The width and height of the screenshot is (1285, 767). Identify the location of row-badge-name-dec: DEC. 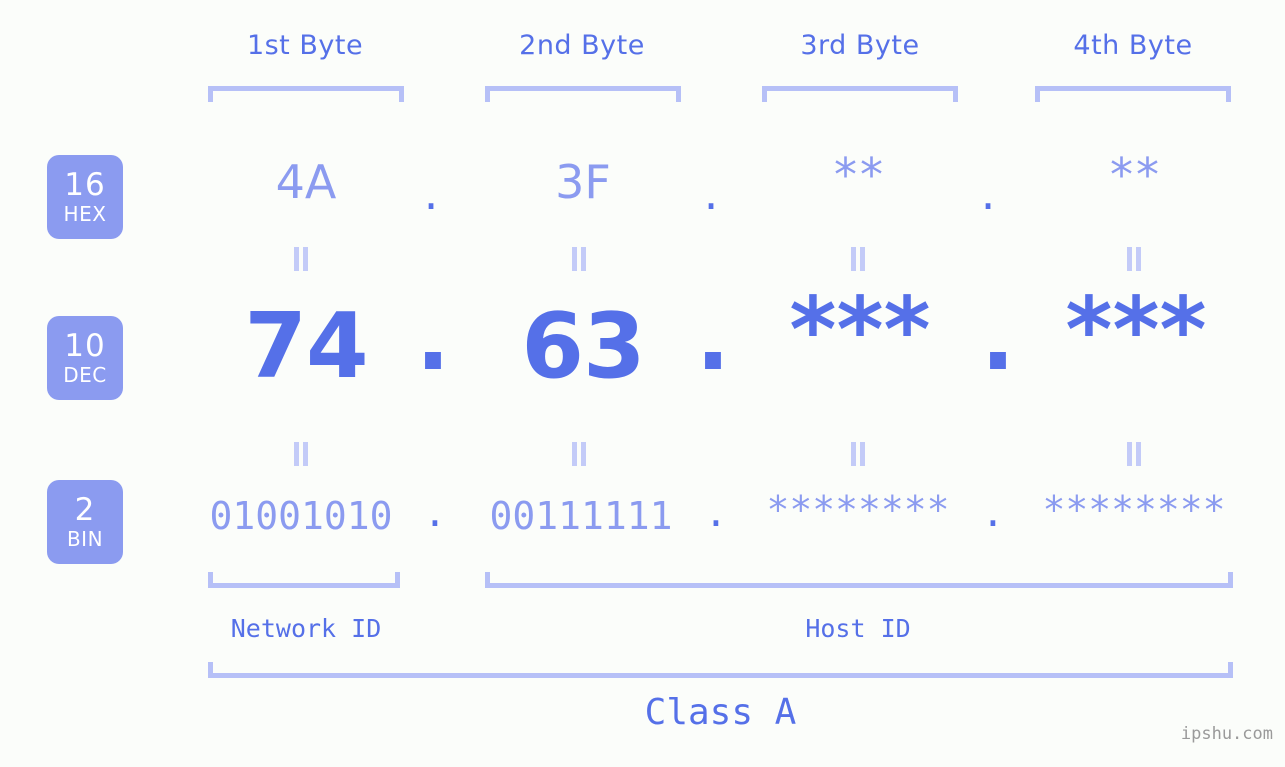
(85, 375).